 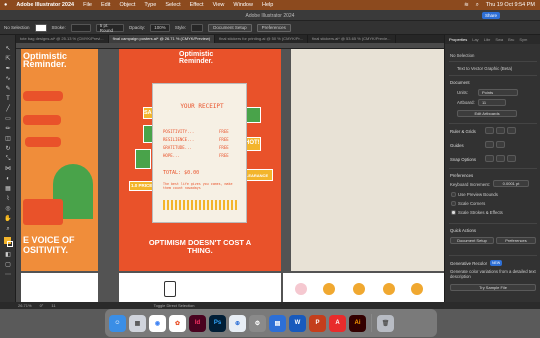 What do you see at coordinates (5, 5) in the screenshot?
I see `apple-icon: ●` at bounding box center [5, 5].